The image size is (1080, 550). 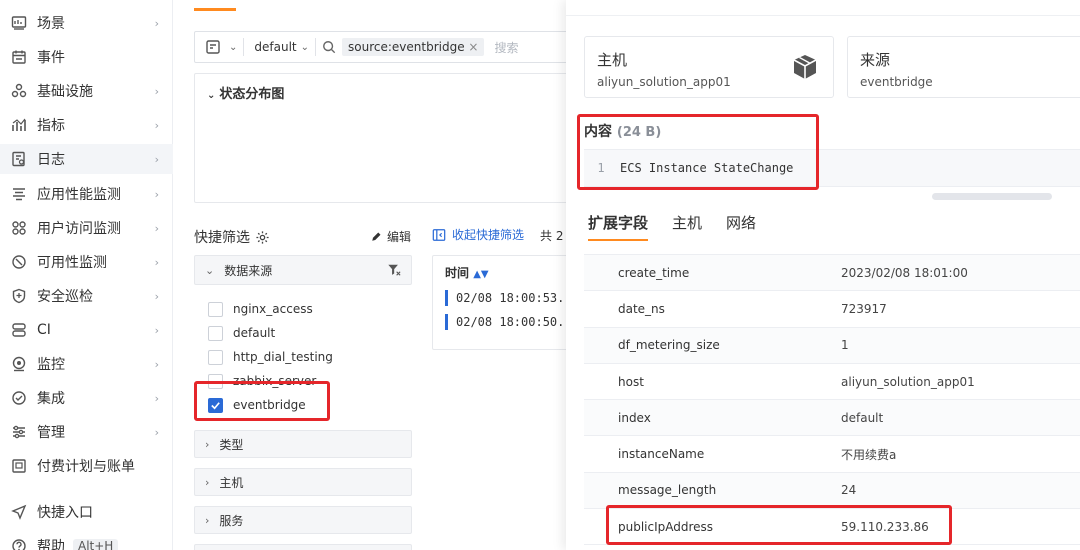 What do you see at coordinates (316, 47) in the screenshot?
I see `toolbar-divider` at bounding box center [316, 47].